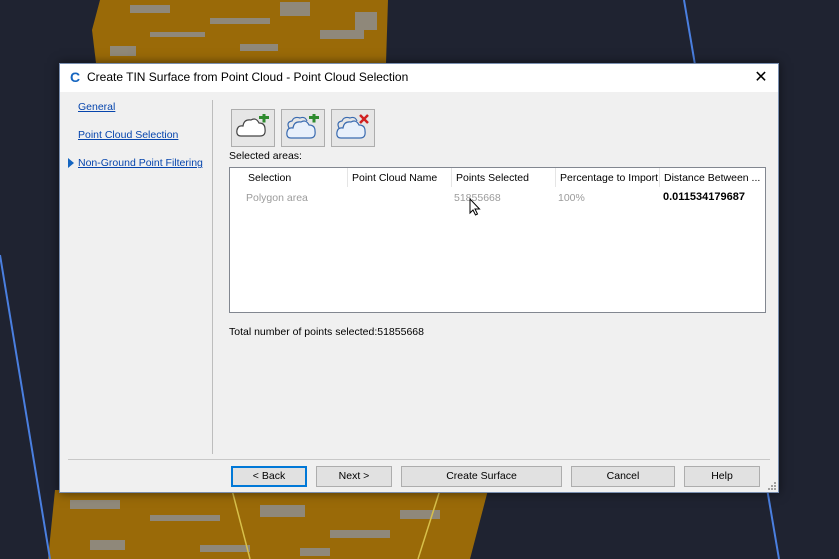  I want to click on add-point-cloud-button, so click(253, 128).